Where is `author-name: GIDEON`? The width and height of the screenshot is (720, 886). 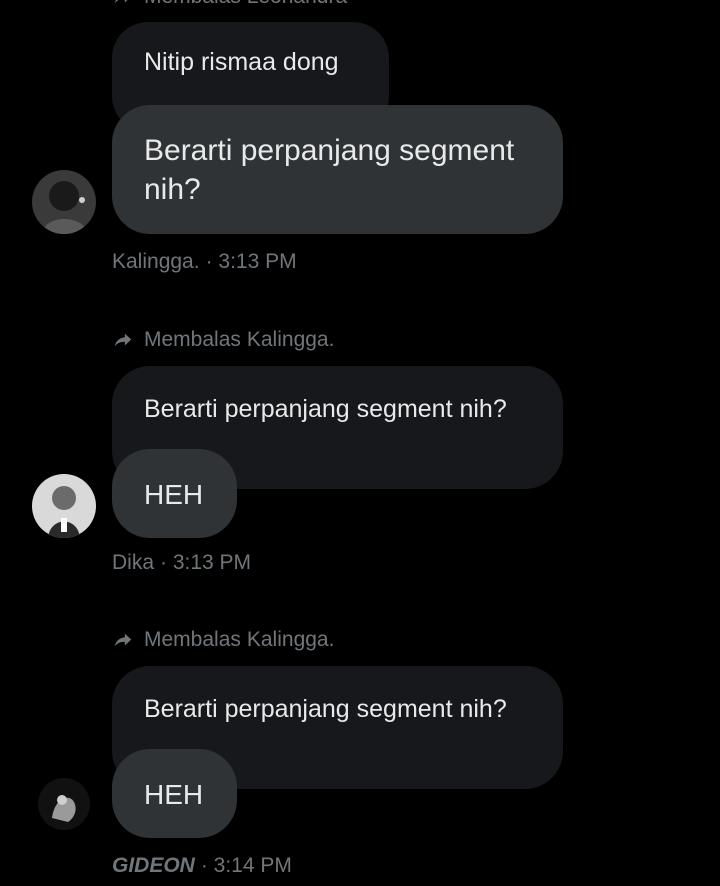 author-name: GIDEON is located at coordinates (153, 866).